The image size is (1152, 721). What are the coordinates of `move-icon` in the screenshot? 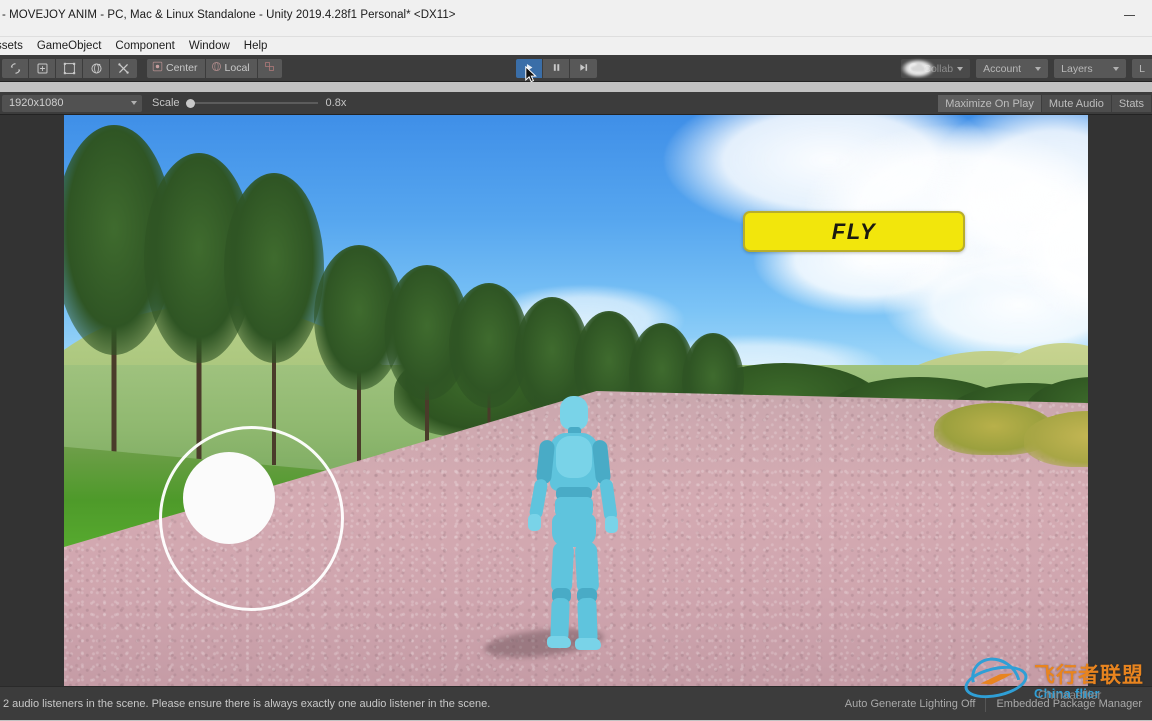 It's located at (42, 68).